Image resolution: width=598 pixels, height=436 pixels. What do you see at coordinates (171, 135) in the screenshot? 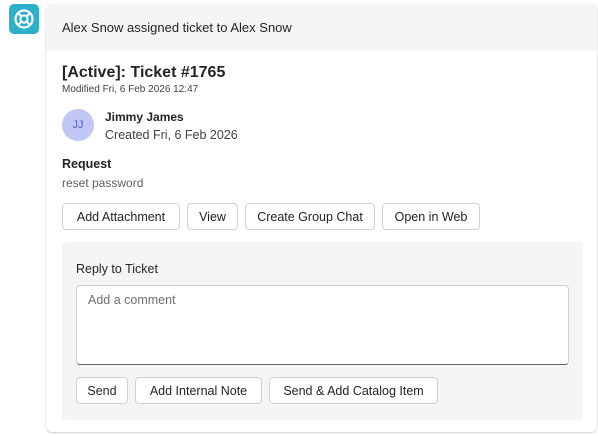
I see `created-timestamp: Created Fri, 6 Feb 2026` at bounding box center [171, 135].